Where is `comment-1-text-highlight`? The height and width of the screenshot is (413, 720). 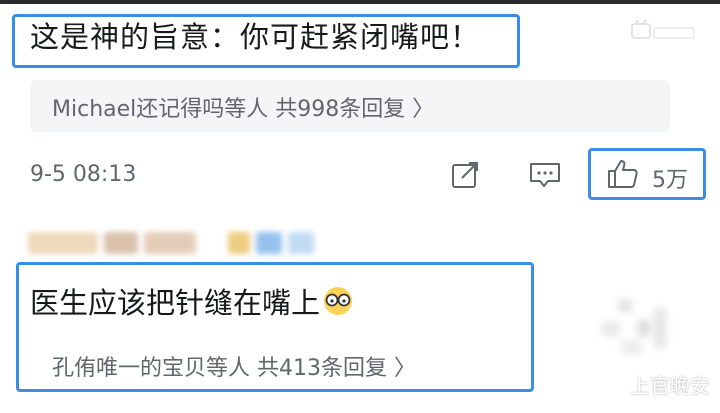 comment-1-text-highlight is located at coordinates (266, 41).